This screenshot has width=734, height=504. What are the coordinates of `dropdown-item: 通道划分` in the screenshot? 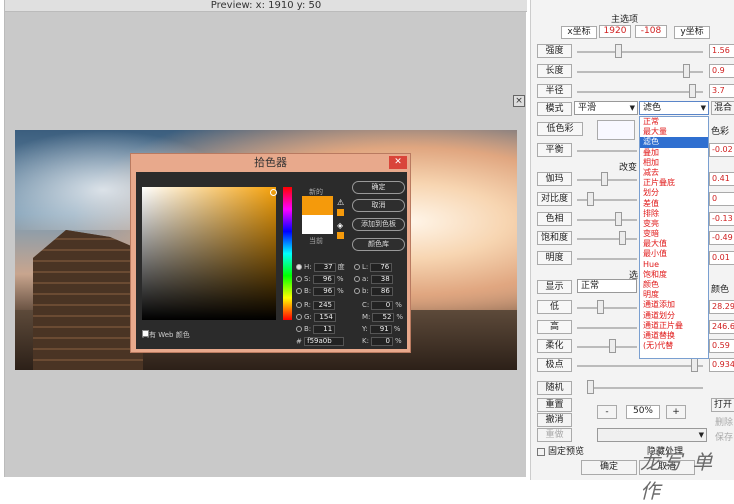 It's located at (674, 316).